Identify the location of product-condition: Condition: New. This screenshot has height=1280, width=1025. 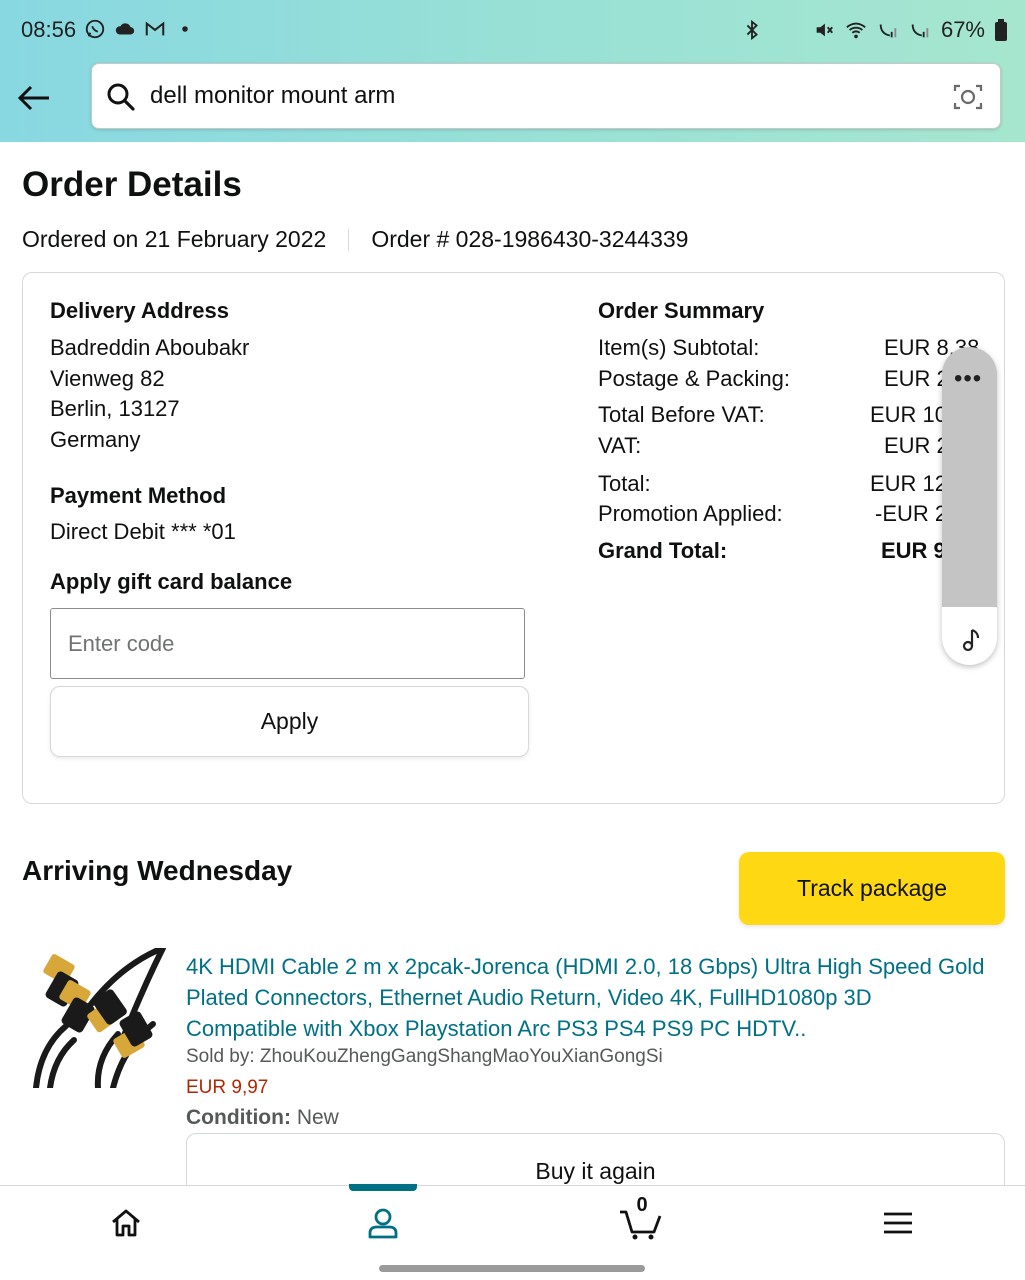
(262, 1118).